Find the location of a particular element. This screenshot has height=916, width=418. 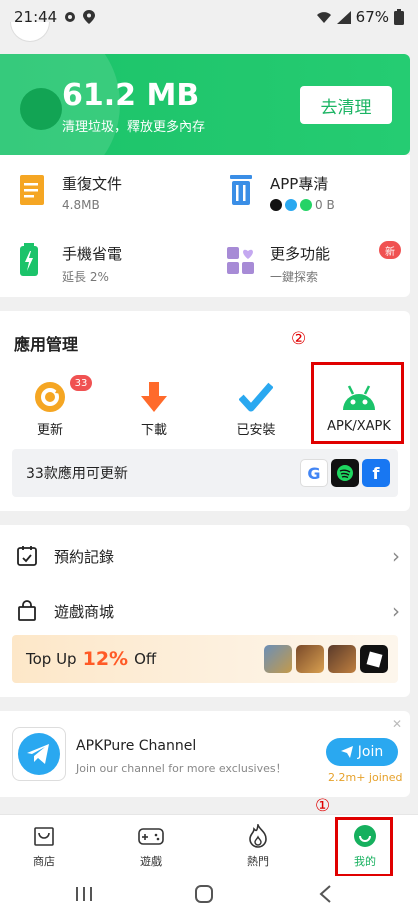

roblox-icon is located at coordinates (374, 659).